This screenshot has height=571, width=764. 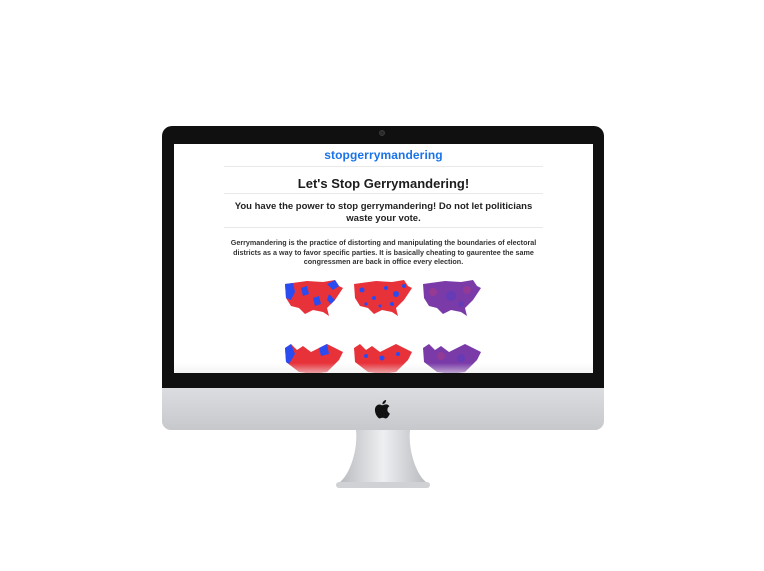 I want to click on title-section: Let's Stop Gerrymandering!, so click(x=383, y=180).